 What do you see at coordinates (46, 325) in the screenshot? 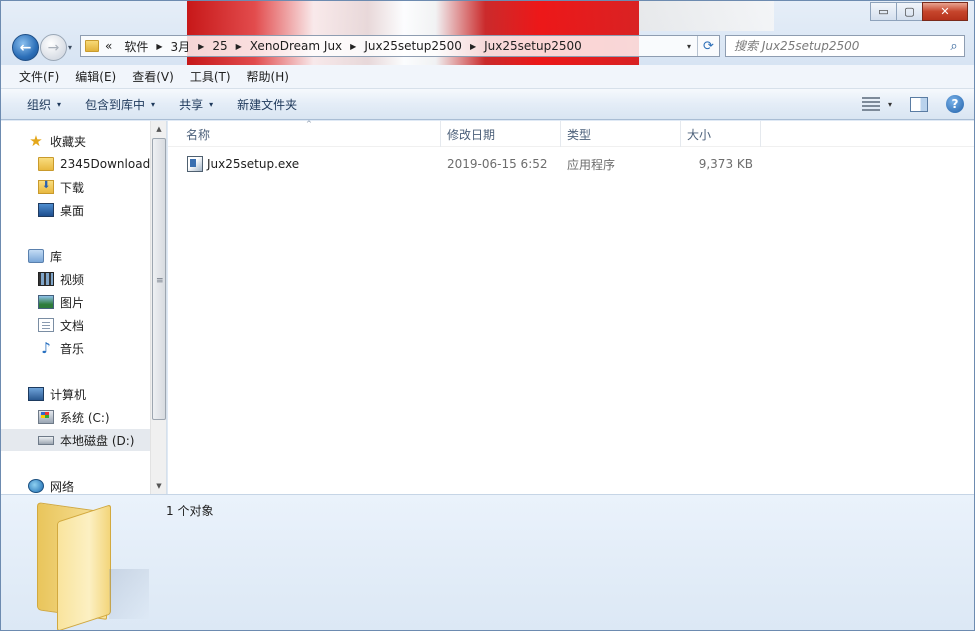
I see `documents-library-icon` at bounding box center [46, 325].